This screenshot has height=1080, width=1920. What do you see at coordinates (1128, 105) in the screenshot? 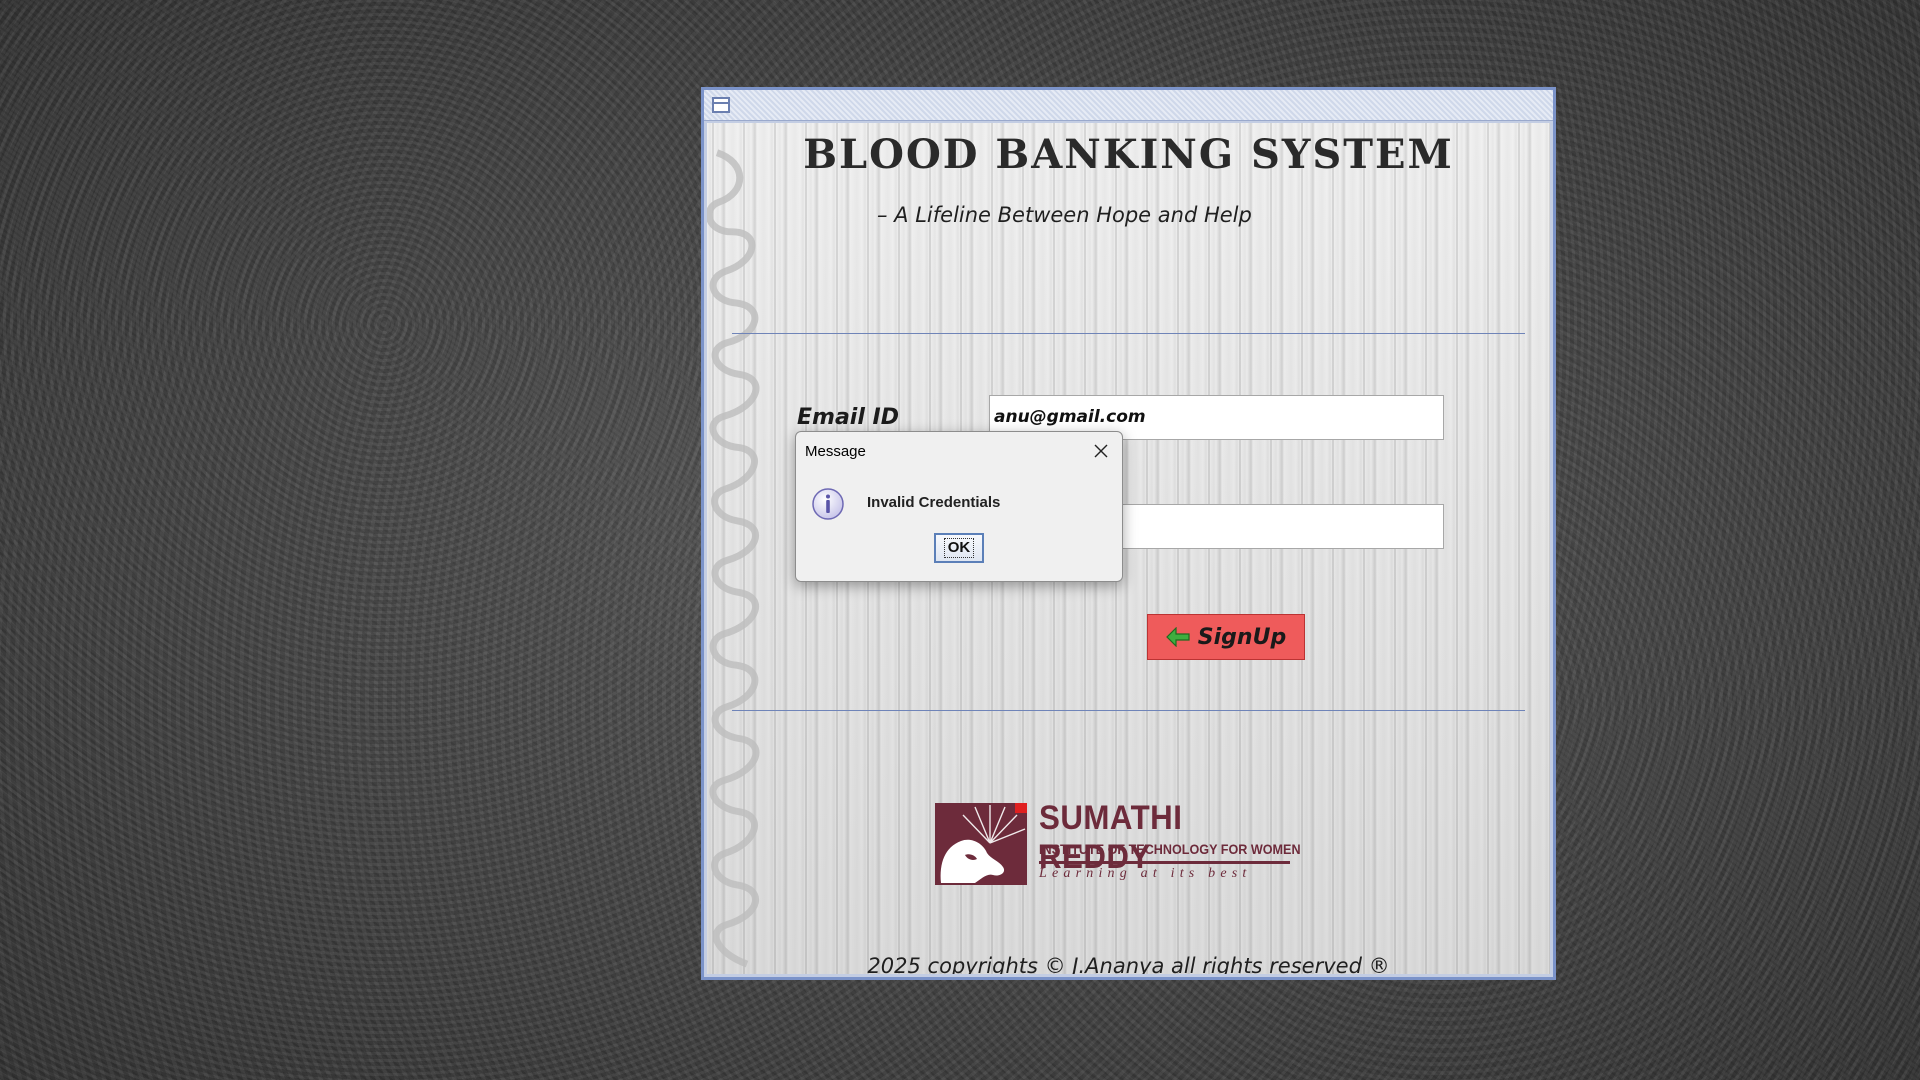
I see `window-titlebar` at bounding box center [1128, 105].